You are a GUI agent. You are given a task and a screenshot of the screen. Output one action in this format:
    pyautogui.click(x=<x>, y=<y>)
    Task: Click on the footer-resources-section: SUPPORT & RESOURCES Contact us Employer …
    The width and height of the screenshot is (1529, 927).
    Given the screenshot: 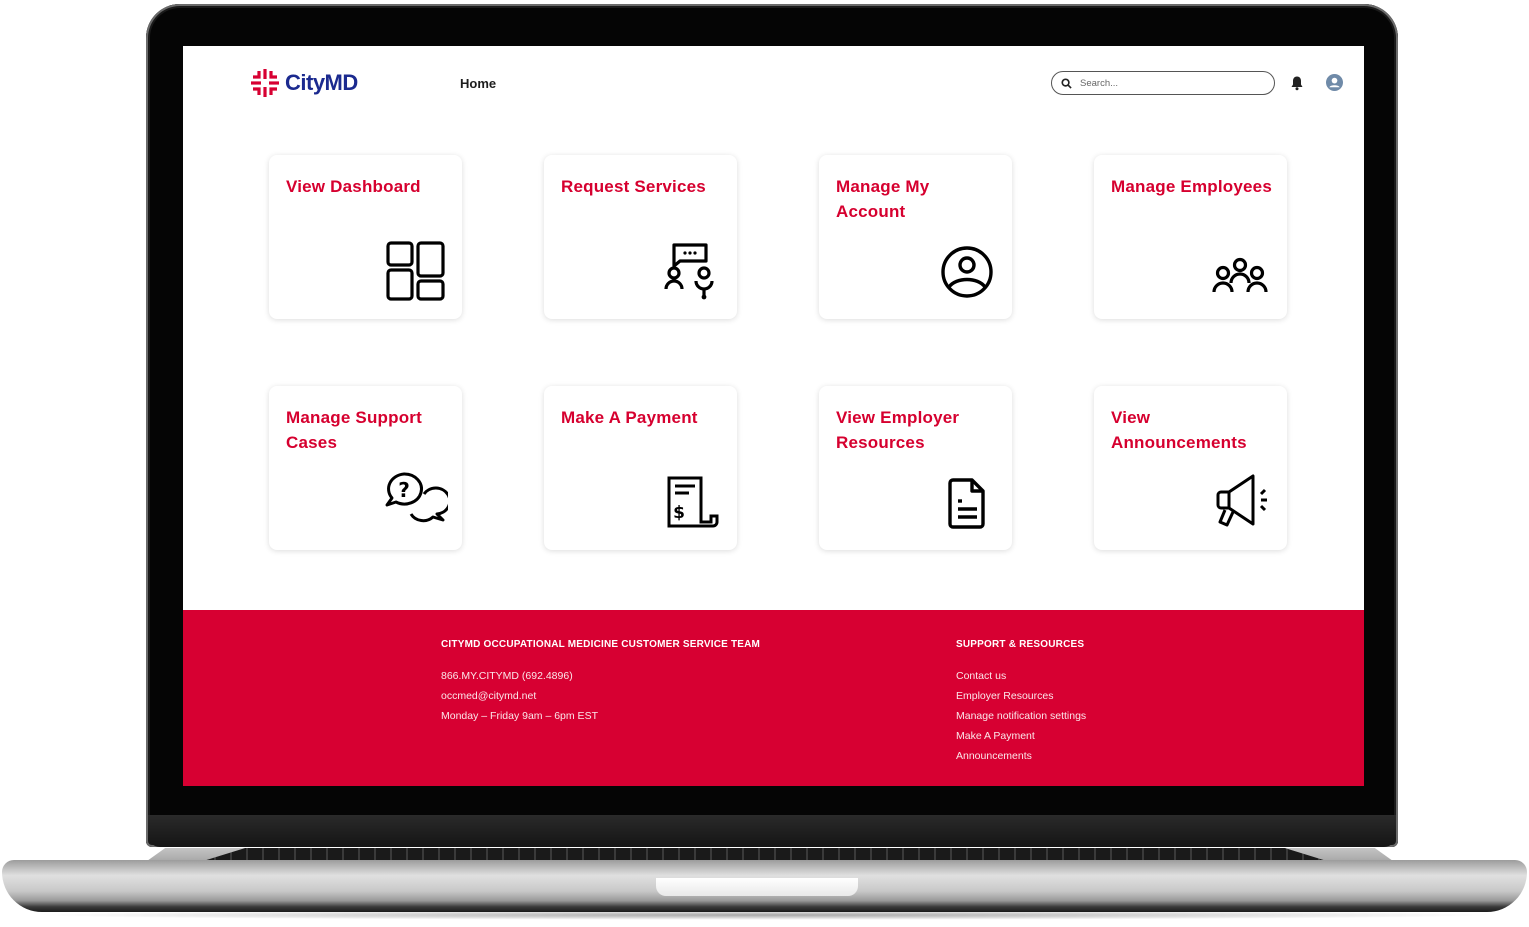 What is the action you would take?
    pyautogui.click(x=1021, y=702)
    